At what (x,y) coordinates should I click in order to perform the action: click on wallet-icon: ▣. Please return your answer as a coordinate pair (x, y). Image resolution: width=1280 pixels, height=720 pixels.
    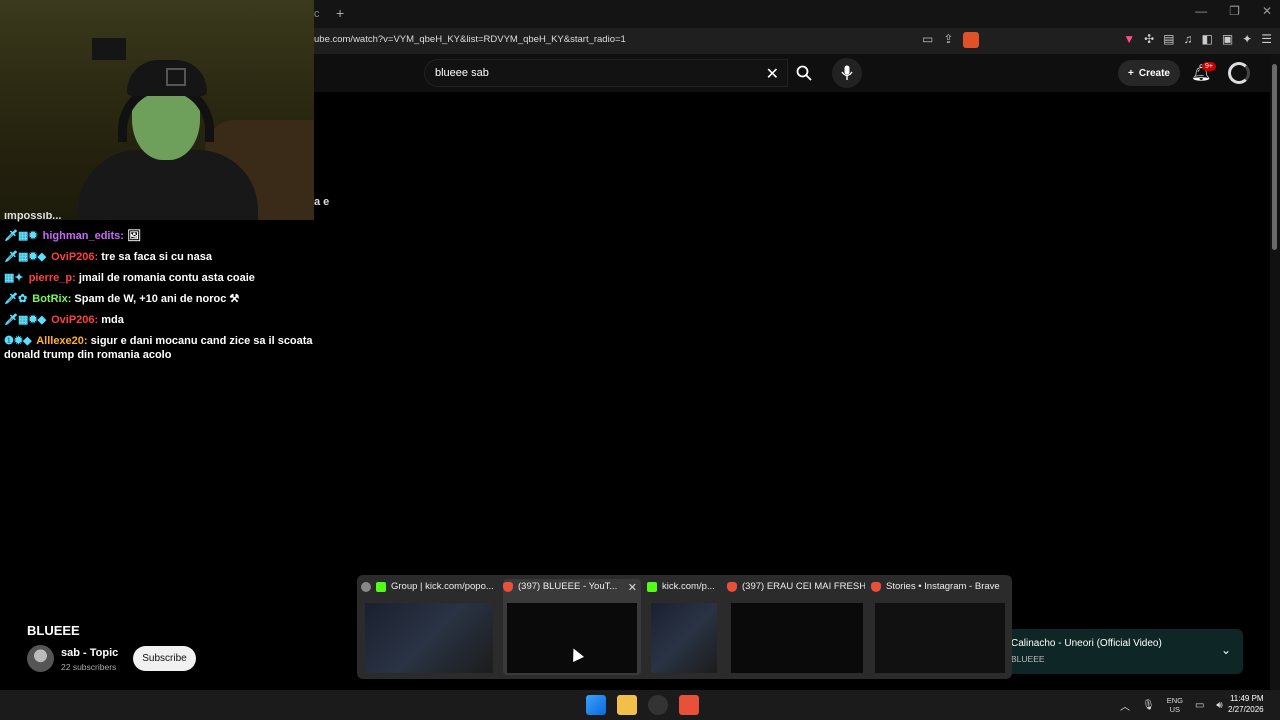
    Looking at the image, I should click on (1227, 39).